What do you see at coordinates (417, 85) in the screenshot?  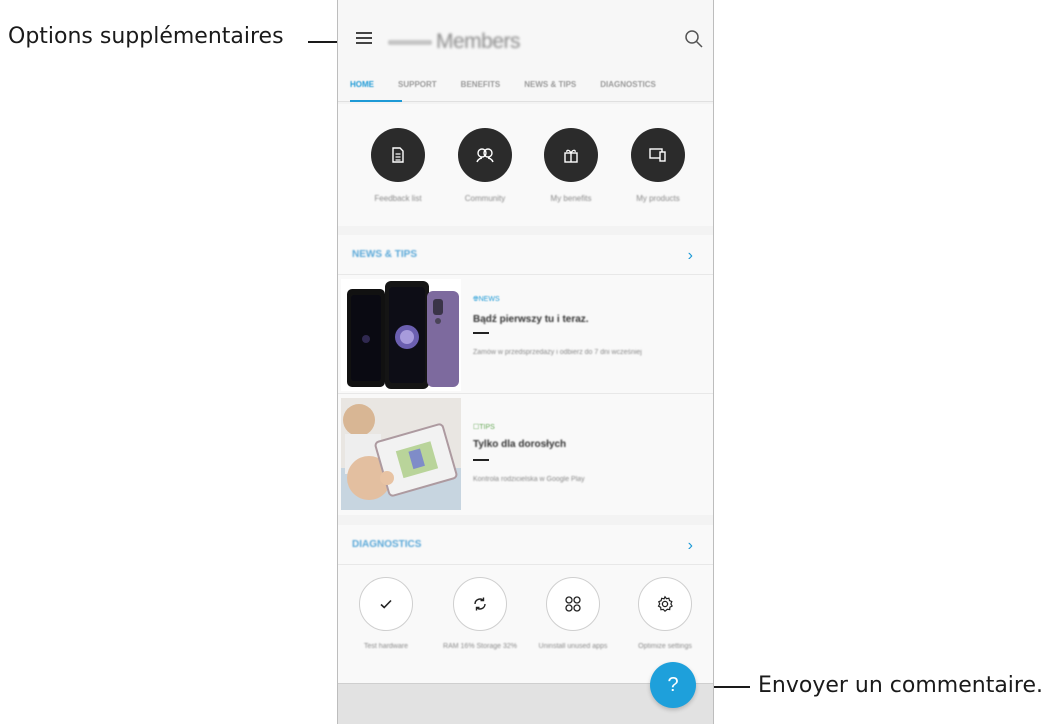 I see `tab-support: SUPPORT` at bounding box center [417, 85].